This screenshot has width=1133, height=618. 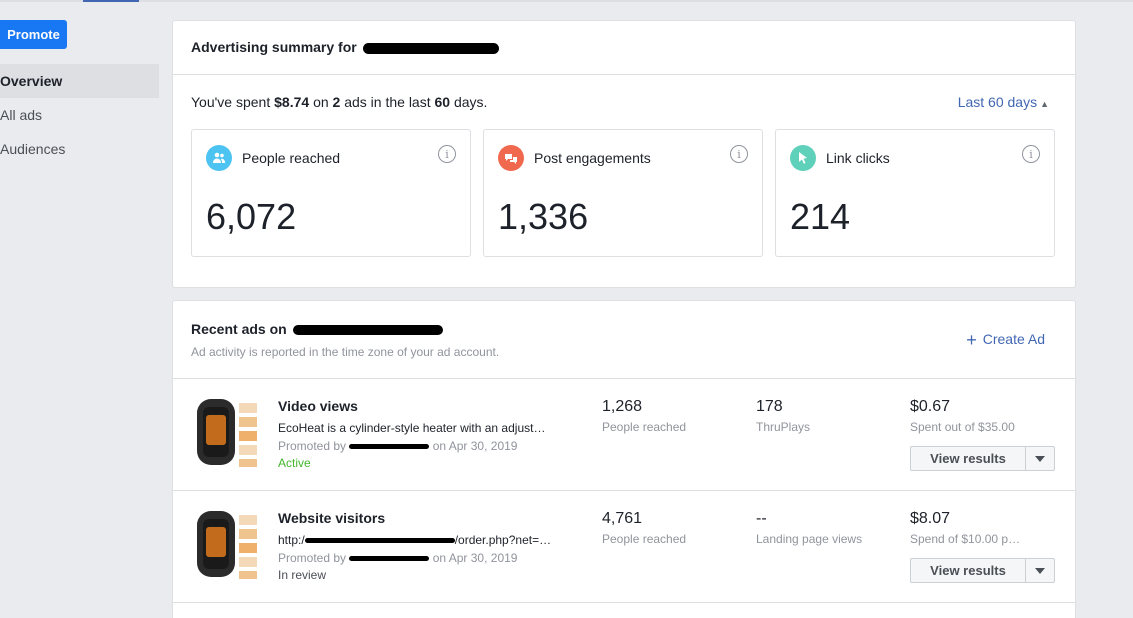 I want to click on date-range-label: Last 60 days, so click(x=997, y=102).